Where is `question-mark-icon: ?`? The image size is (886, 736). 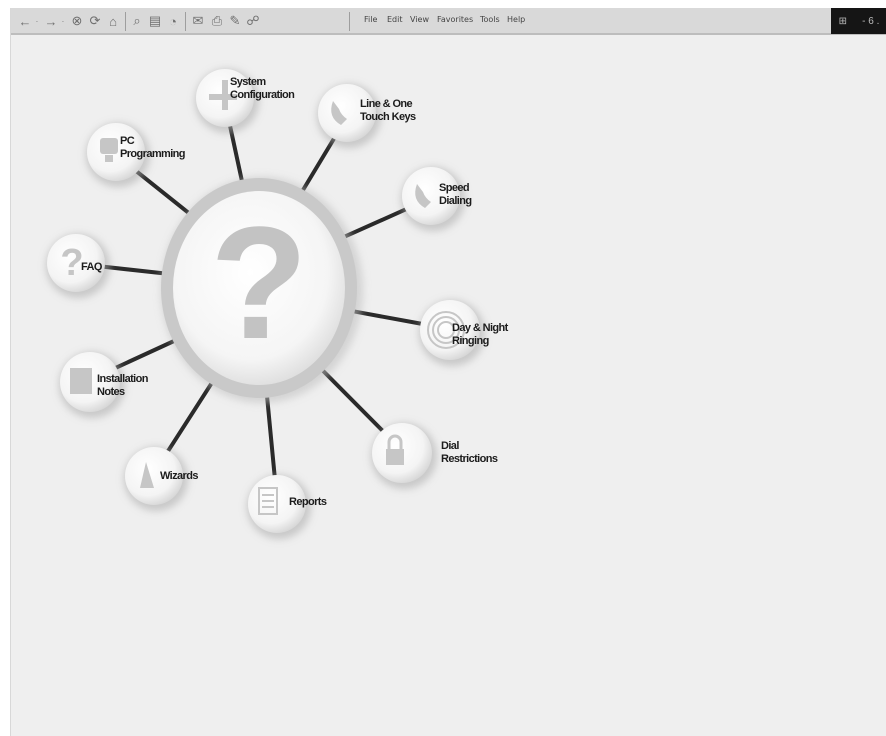 question-mark-icon: ? is located at coordinates (259, 282).